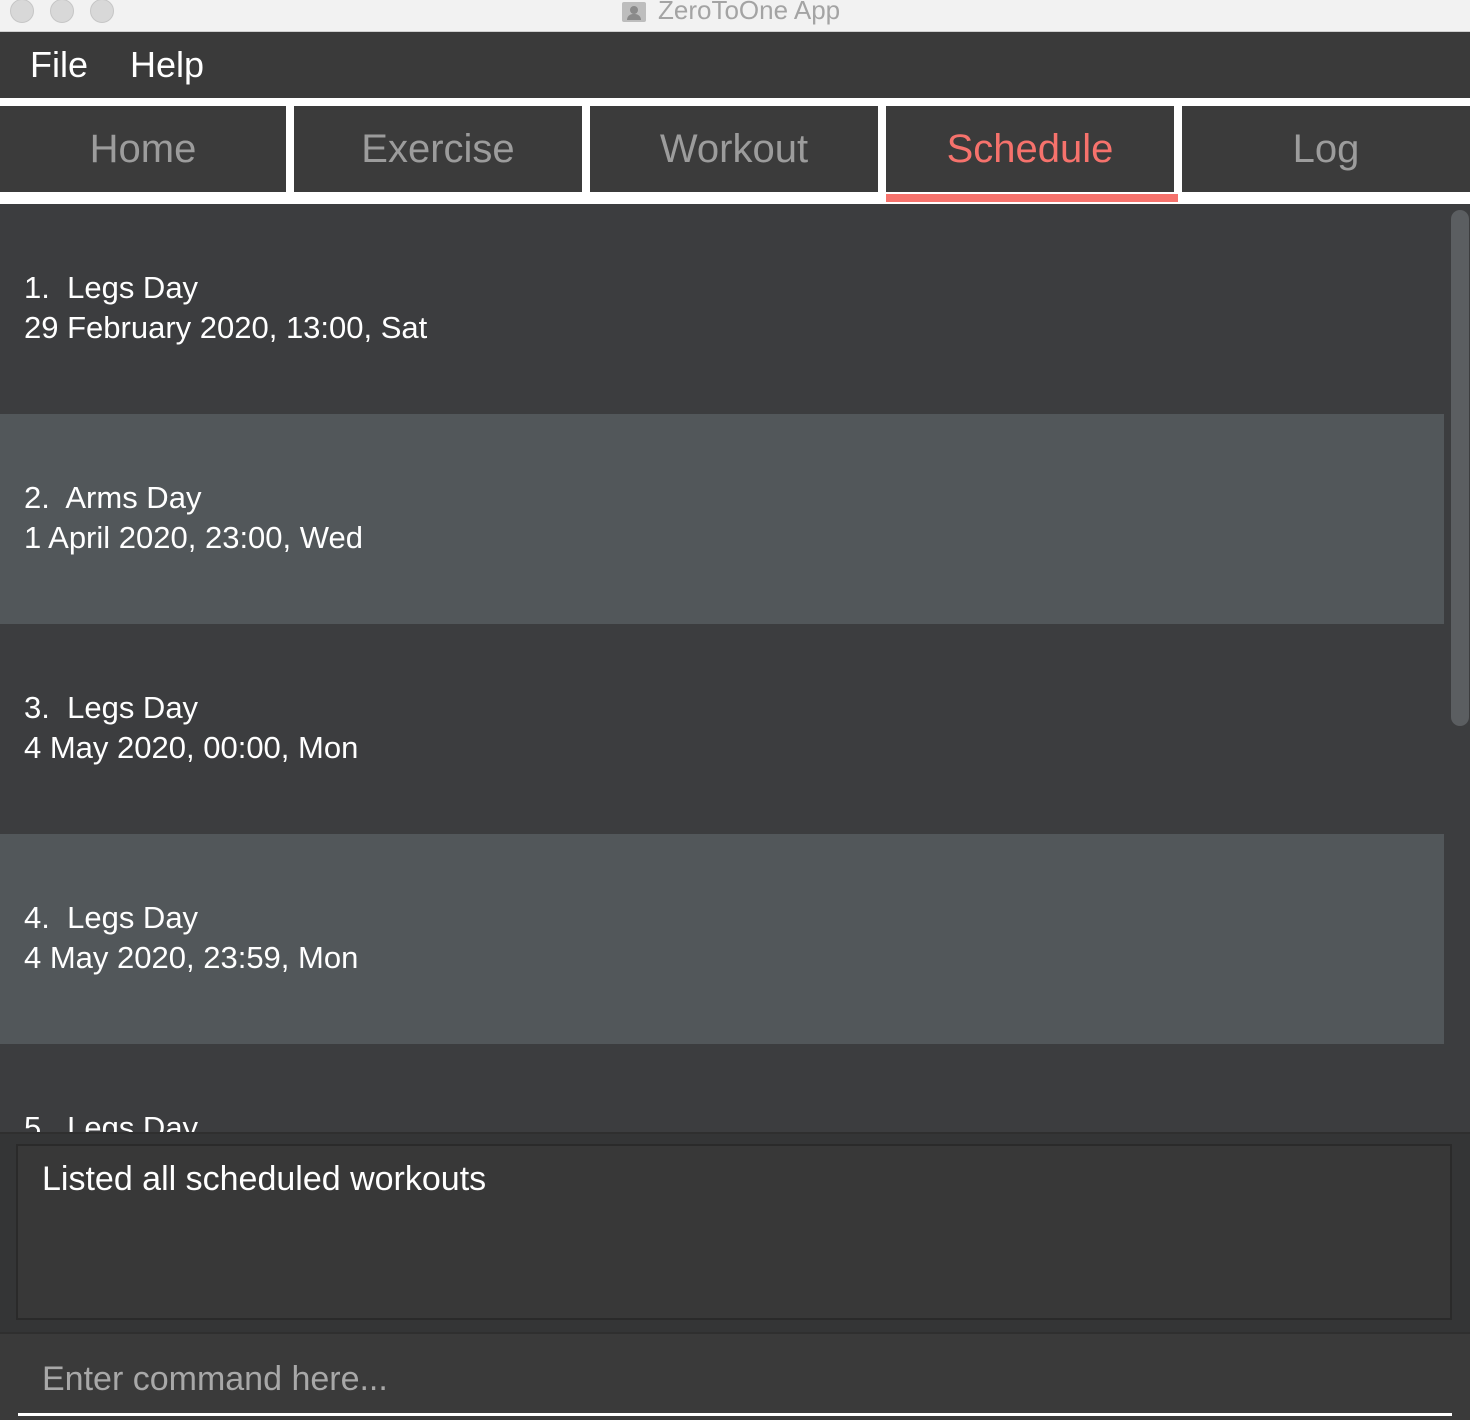 This screenshot has height=1420, width=1470. What do you see at coordinates (264, 1179) in the screenshot?
I see `result-message: Listed all scheduled workouts` at bounding box center [264, 1179].